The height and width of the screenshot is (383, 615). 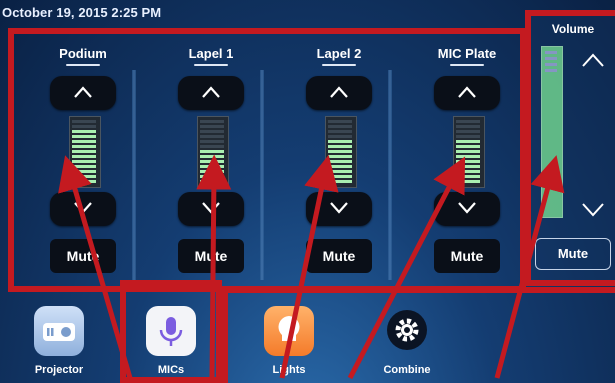 I want to click on lapel-2-volume-down-button, so click(x=339, y=209).